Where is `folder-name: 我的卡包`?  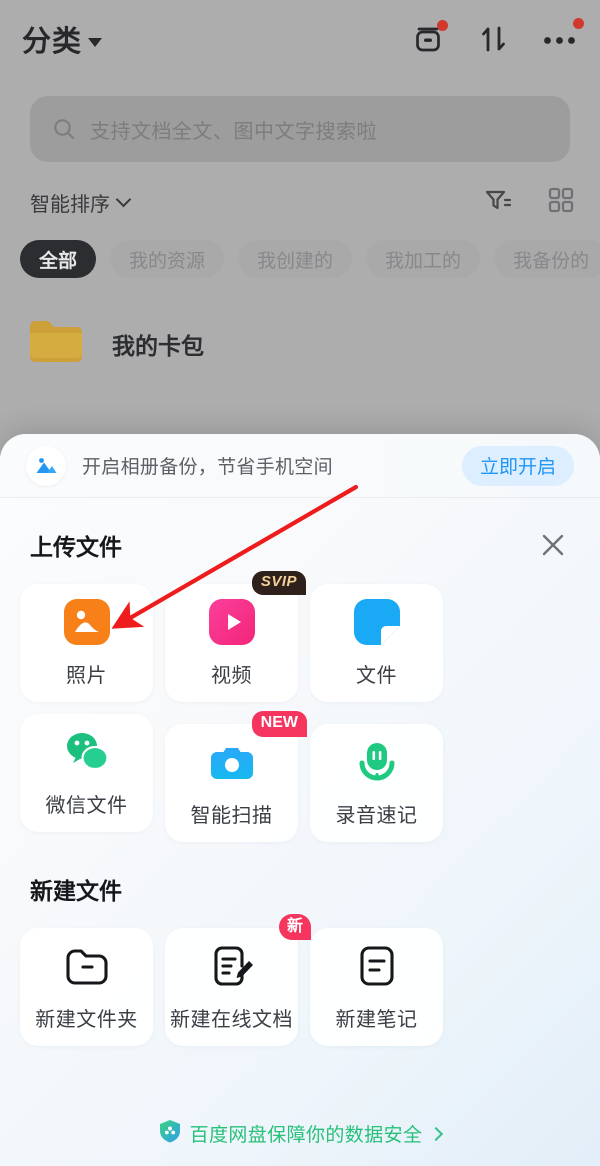 folder-name: 我的卡包 is located at coordinates (158, 345).